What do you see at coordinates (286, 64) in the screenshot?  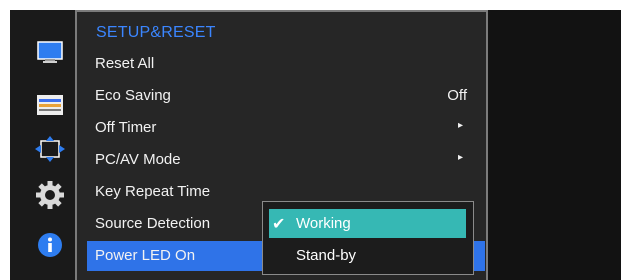 I see `menu-item-reset-all: Reset All` at bounding box center [286, 64].